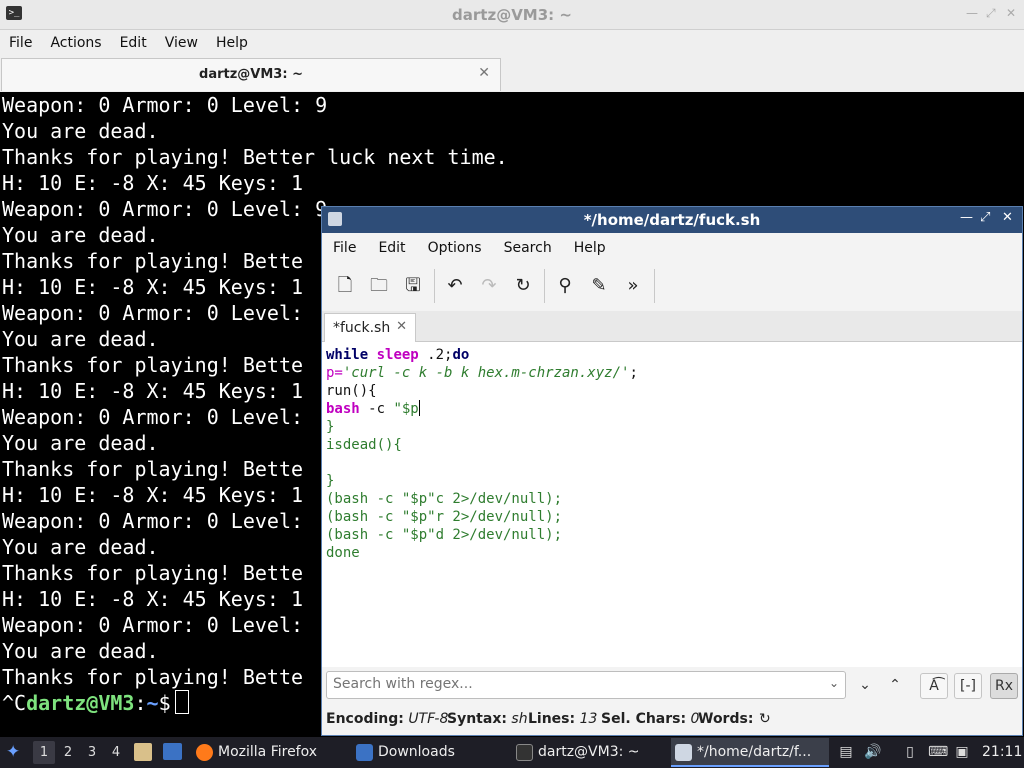 The height and width of the screenshot is (768, 1024). Describe the element at coordinates (232, 43) in the screenshot. I see `menu-help: Help` at that location.